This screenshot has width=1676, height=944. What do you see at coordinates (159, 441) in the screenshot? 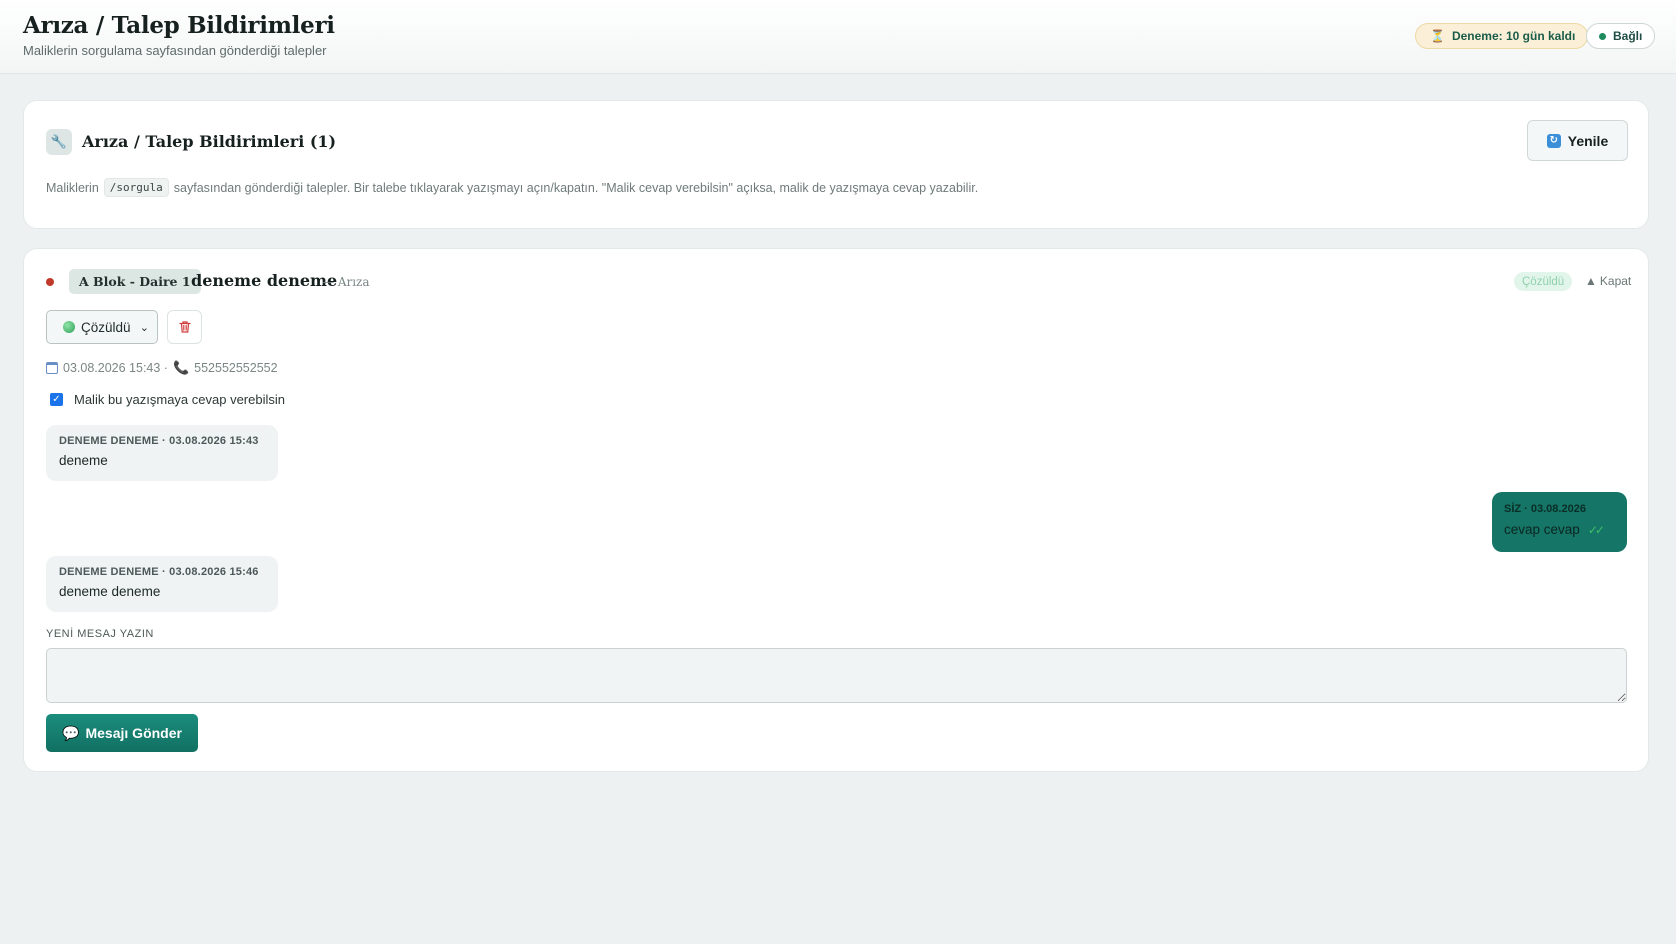
I see `message-meta: DENEME DENEME · 03.08.2026 15:43` at bounding box center [159, 441].